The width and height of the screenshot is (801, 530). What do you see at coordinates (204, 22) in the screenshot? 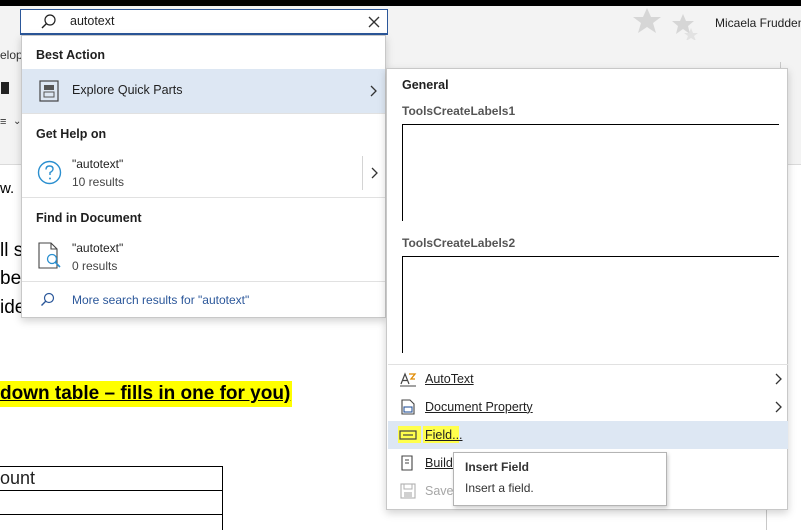
I see `search-box: autotext` at bounding box center [204, 22].